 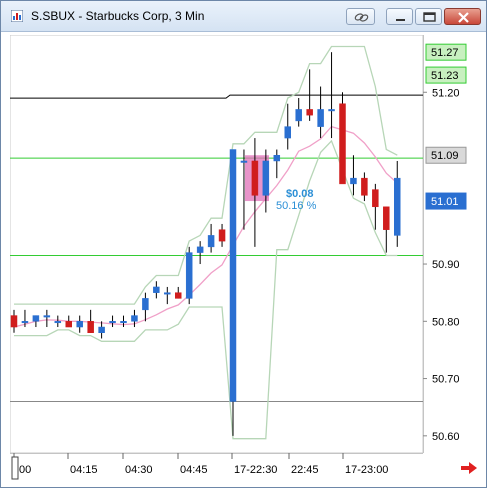 I want to click on time-tick-label: 04:45, so click(x=194, y=470).